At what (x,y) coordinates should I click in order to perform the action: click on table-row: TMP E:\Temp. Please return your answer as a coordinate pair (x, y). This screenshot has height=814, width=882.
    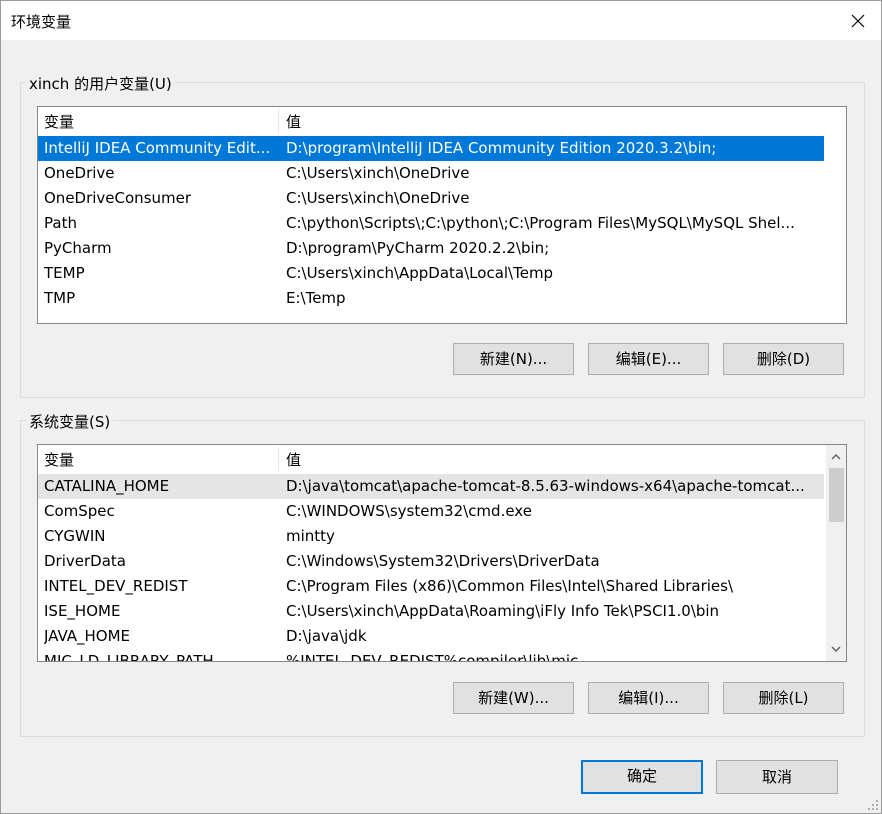
    Looking at the image, I should click on (431, 298).